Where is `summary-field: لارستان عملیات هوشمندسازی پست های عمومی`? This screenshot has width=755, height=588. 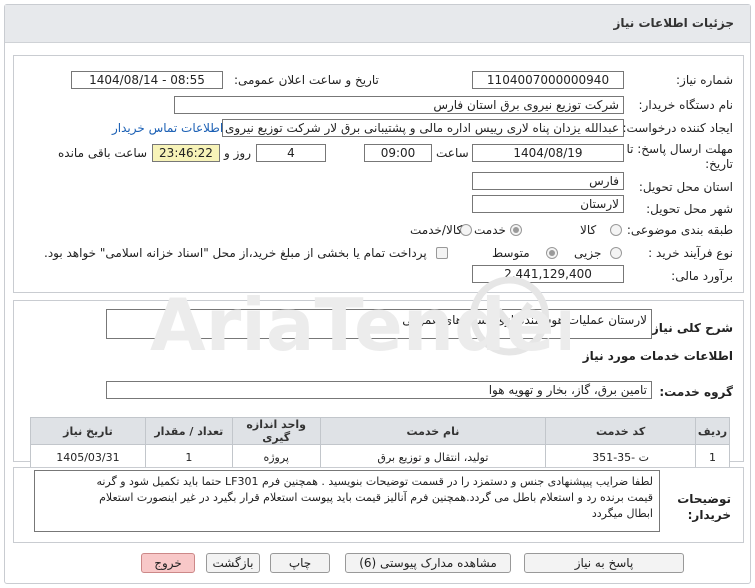 summary-field: لارستان عملیات هوشمندسازی پست های عمومی is located at coordinates (379, 324).